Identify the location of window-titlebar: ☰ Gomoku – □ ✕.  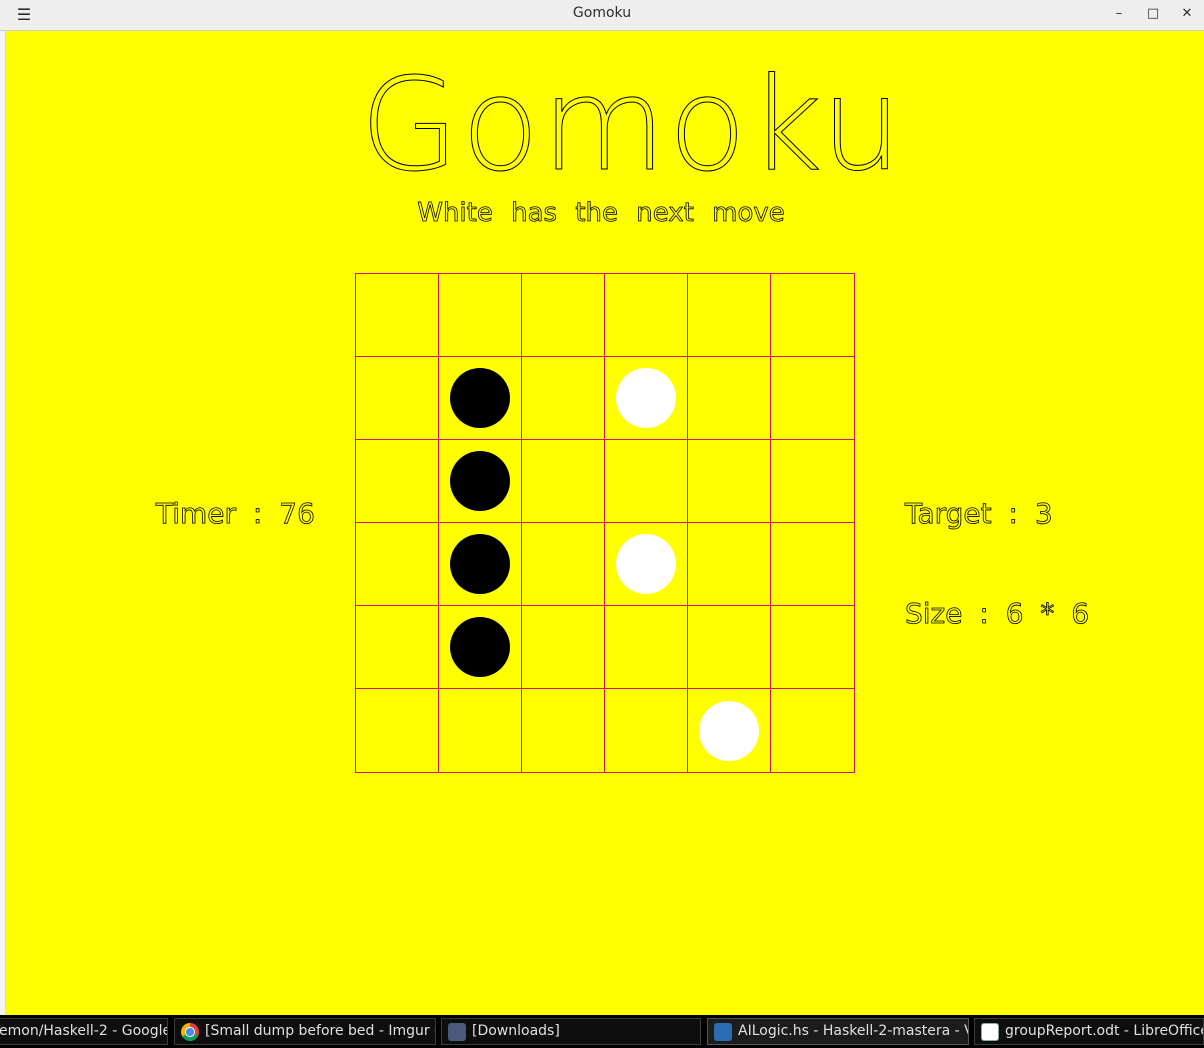
(602, 15).